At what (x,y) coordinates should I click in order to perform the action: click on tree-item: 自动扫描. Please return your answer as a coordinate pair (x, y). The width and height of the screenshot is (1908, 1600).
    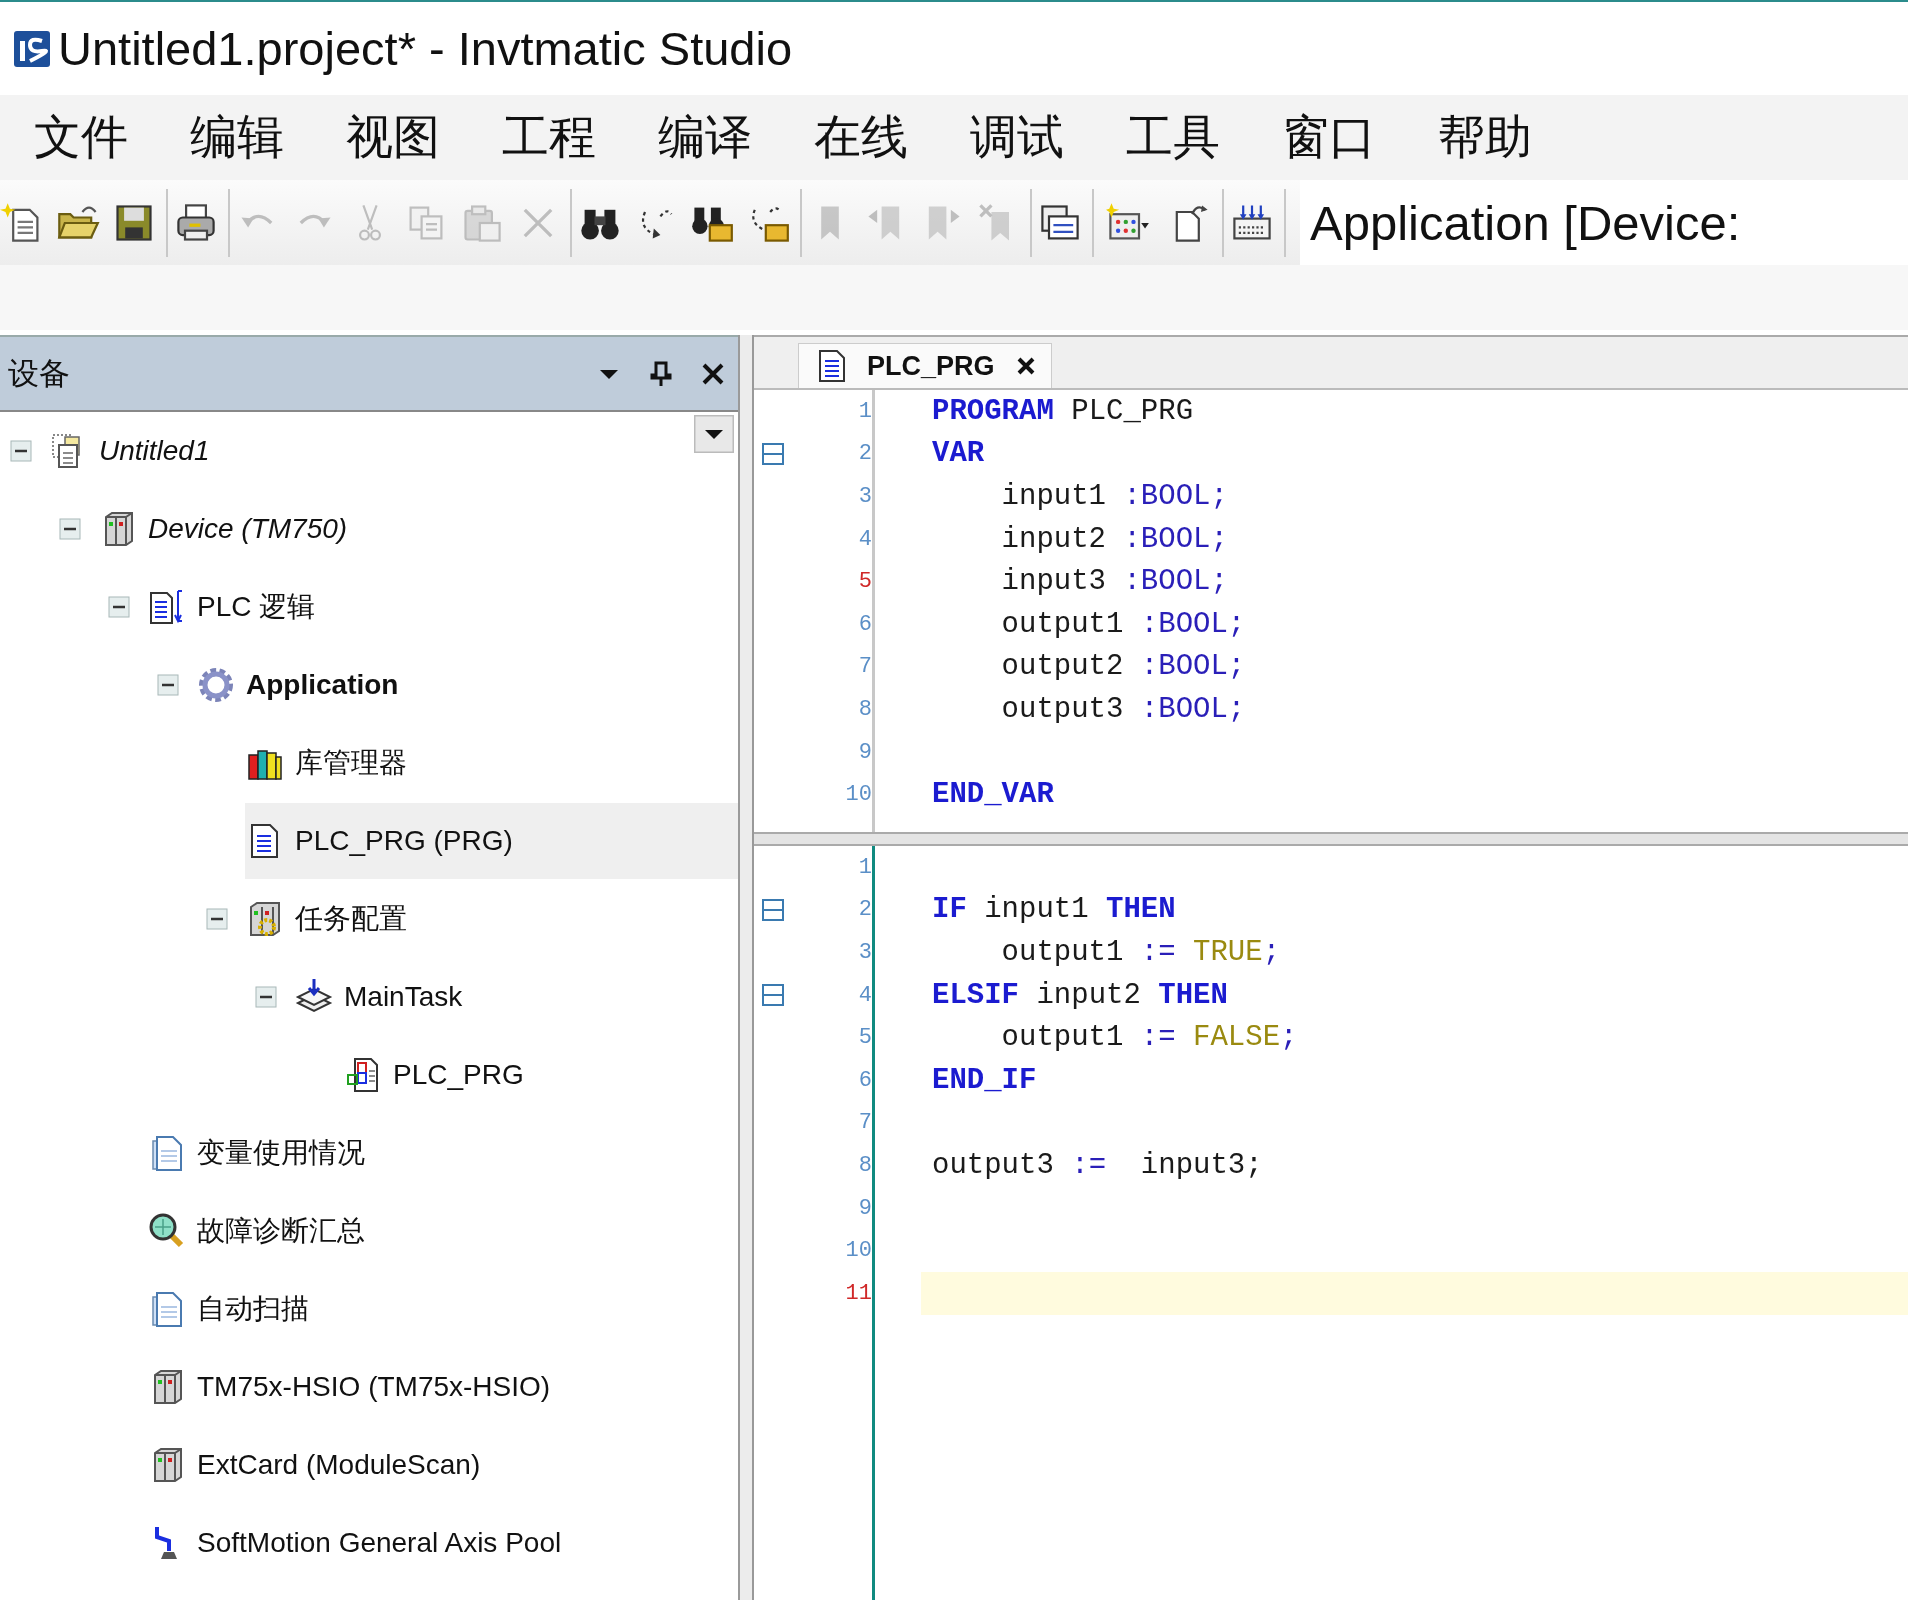
    Looking at the image, I should click on (442, 1309).